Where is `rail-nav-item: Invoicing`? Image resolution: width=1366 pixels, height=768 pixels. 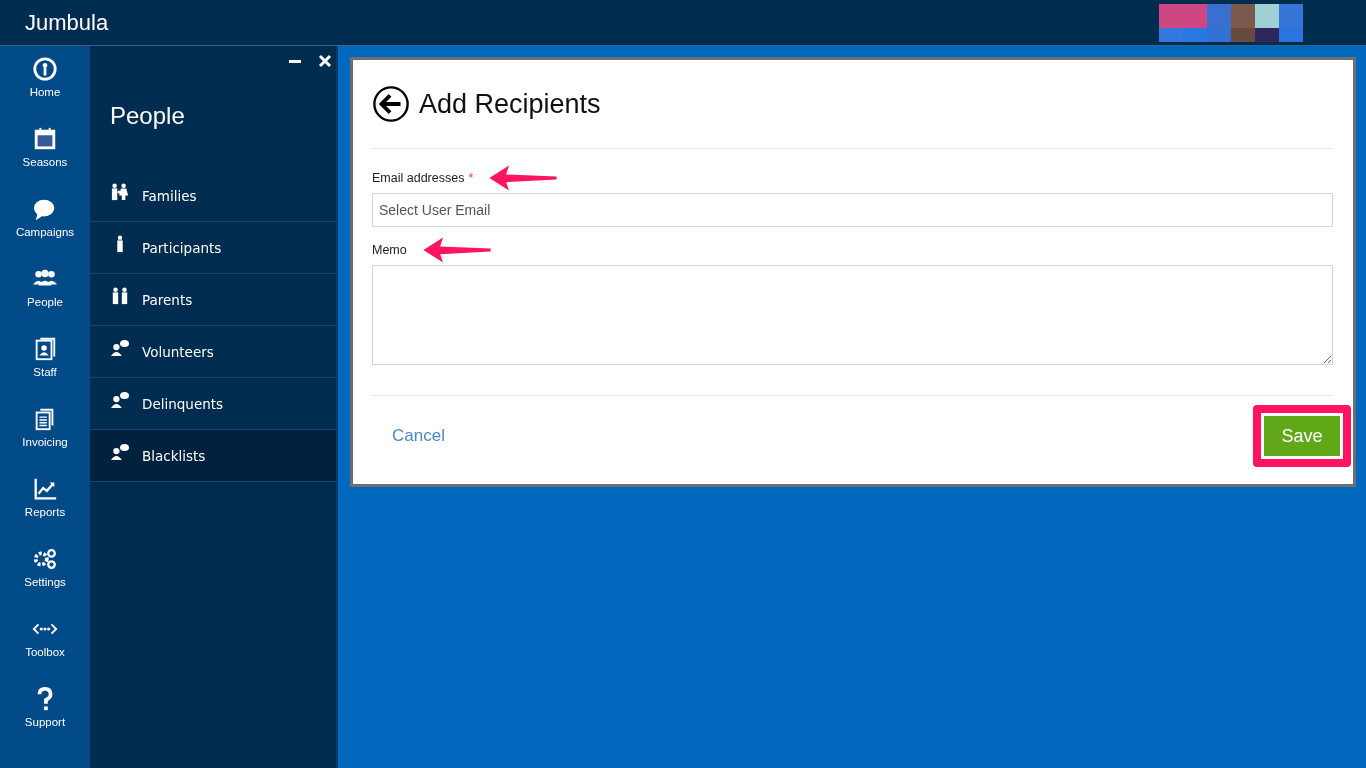
rail-nav-item: Invoicing is located at coordinates (45, 441).